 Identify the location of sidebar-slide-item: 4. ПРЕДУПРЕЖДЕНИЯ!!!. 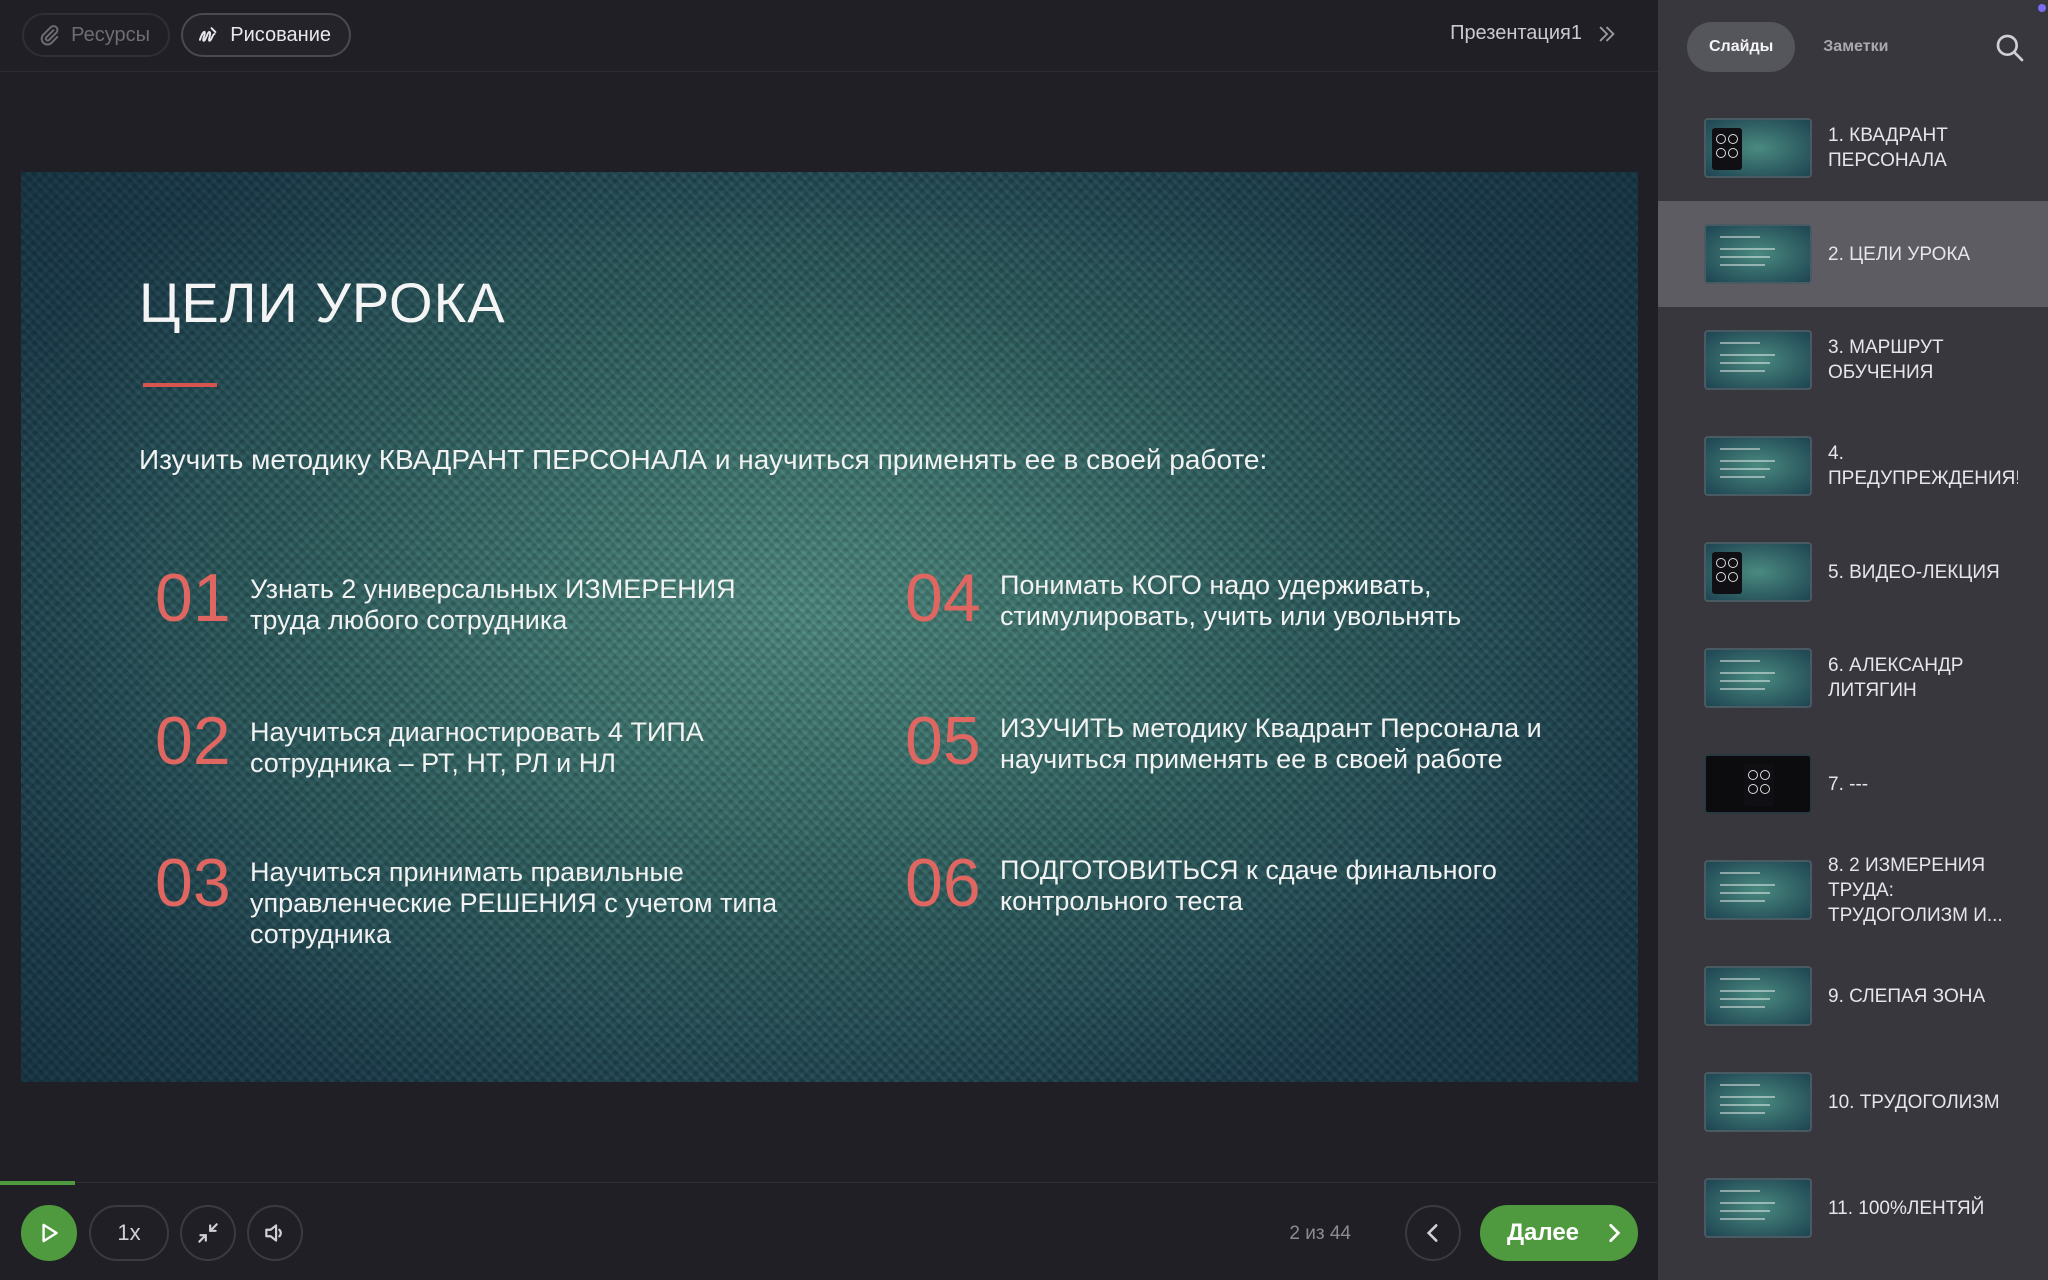
(1853, 466).